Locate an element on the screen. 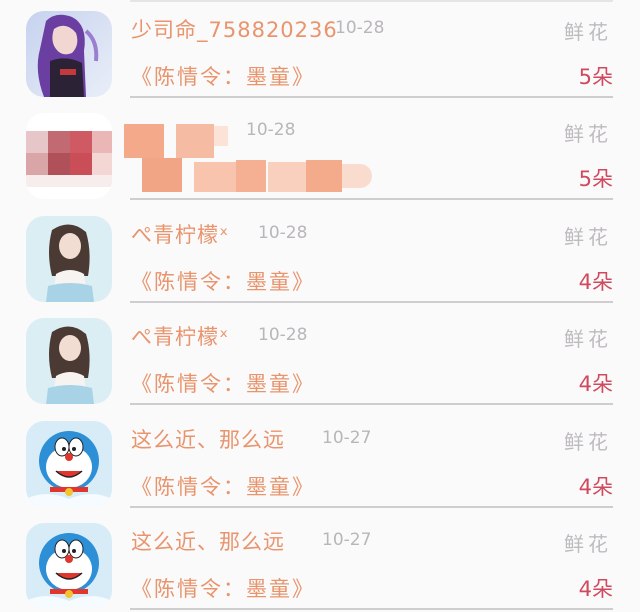 This screenshot has height=612, width=640. pixelated-avatar is located at coordinates (69, 156).